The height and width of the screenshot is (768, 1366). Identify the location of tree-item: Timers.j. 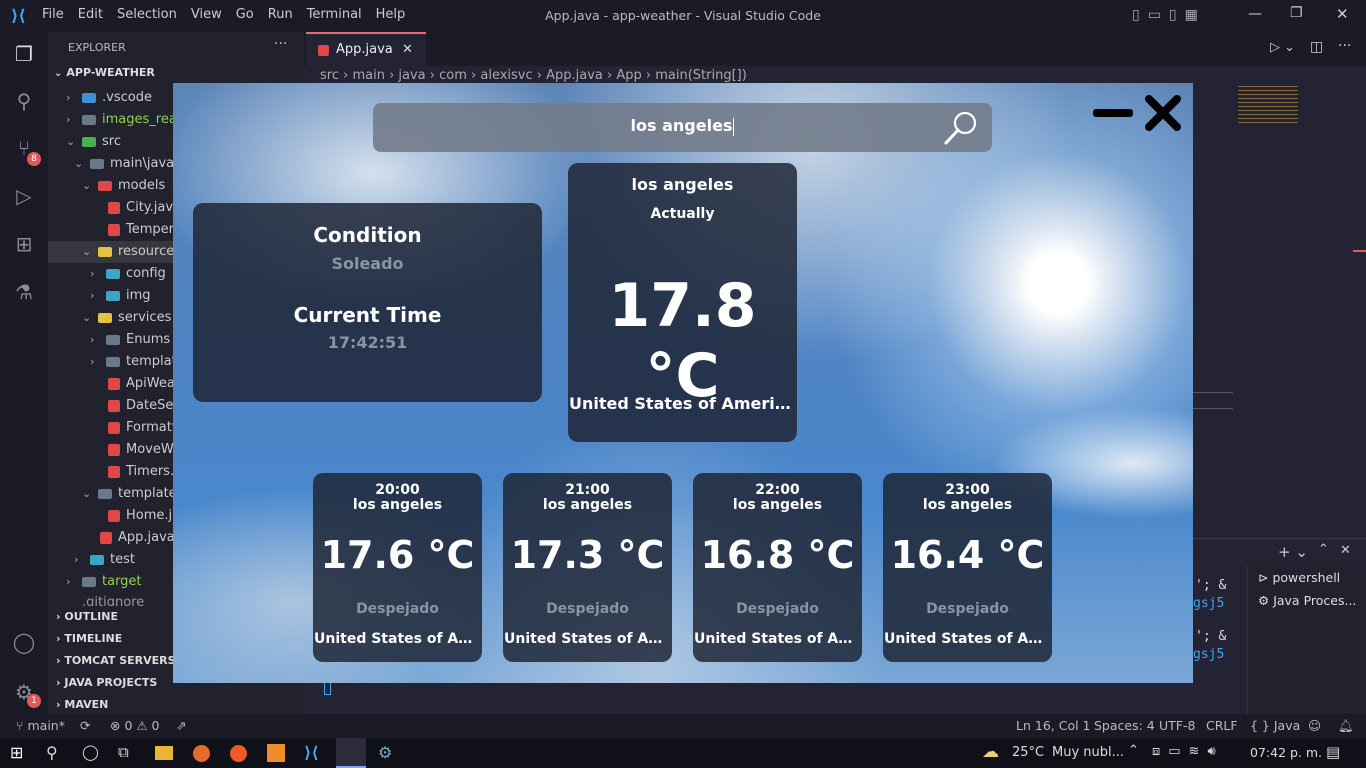
(143, 472).